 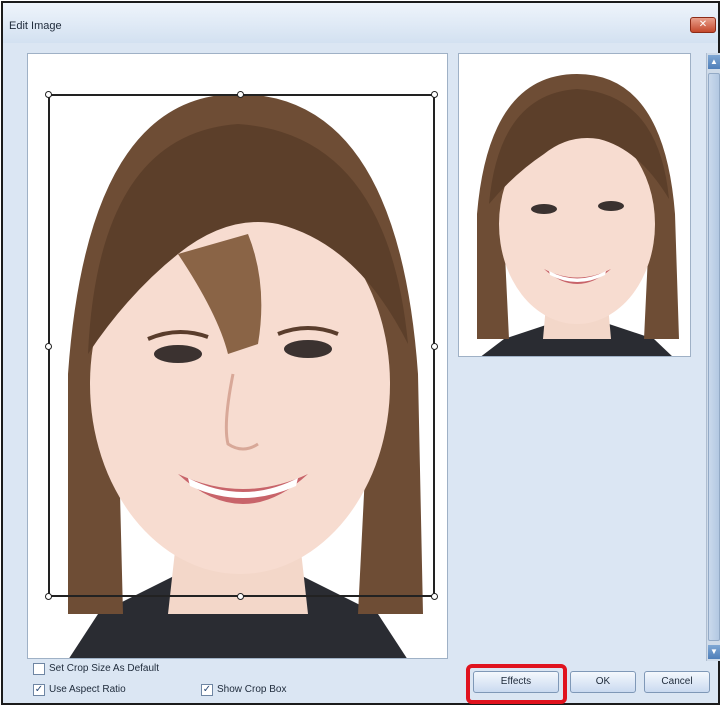 I want to click on show-crop-box-label: Show Crop Box, so click(x=252, y=689).